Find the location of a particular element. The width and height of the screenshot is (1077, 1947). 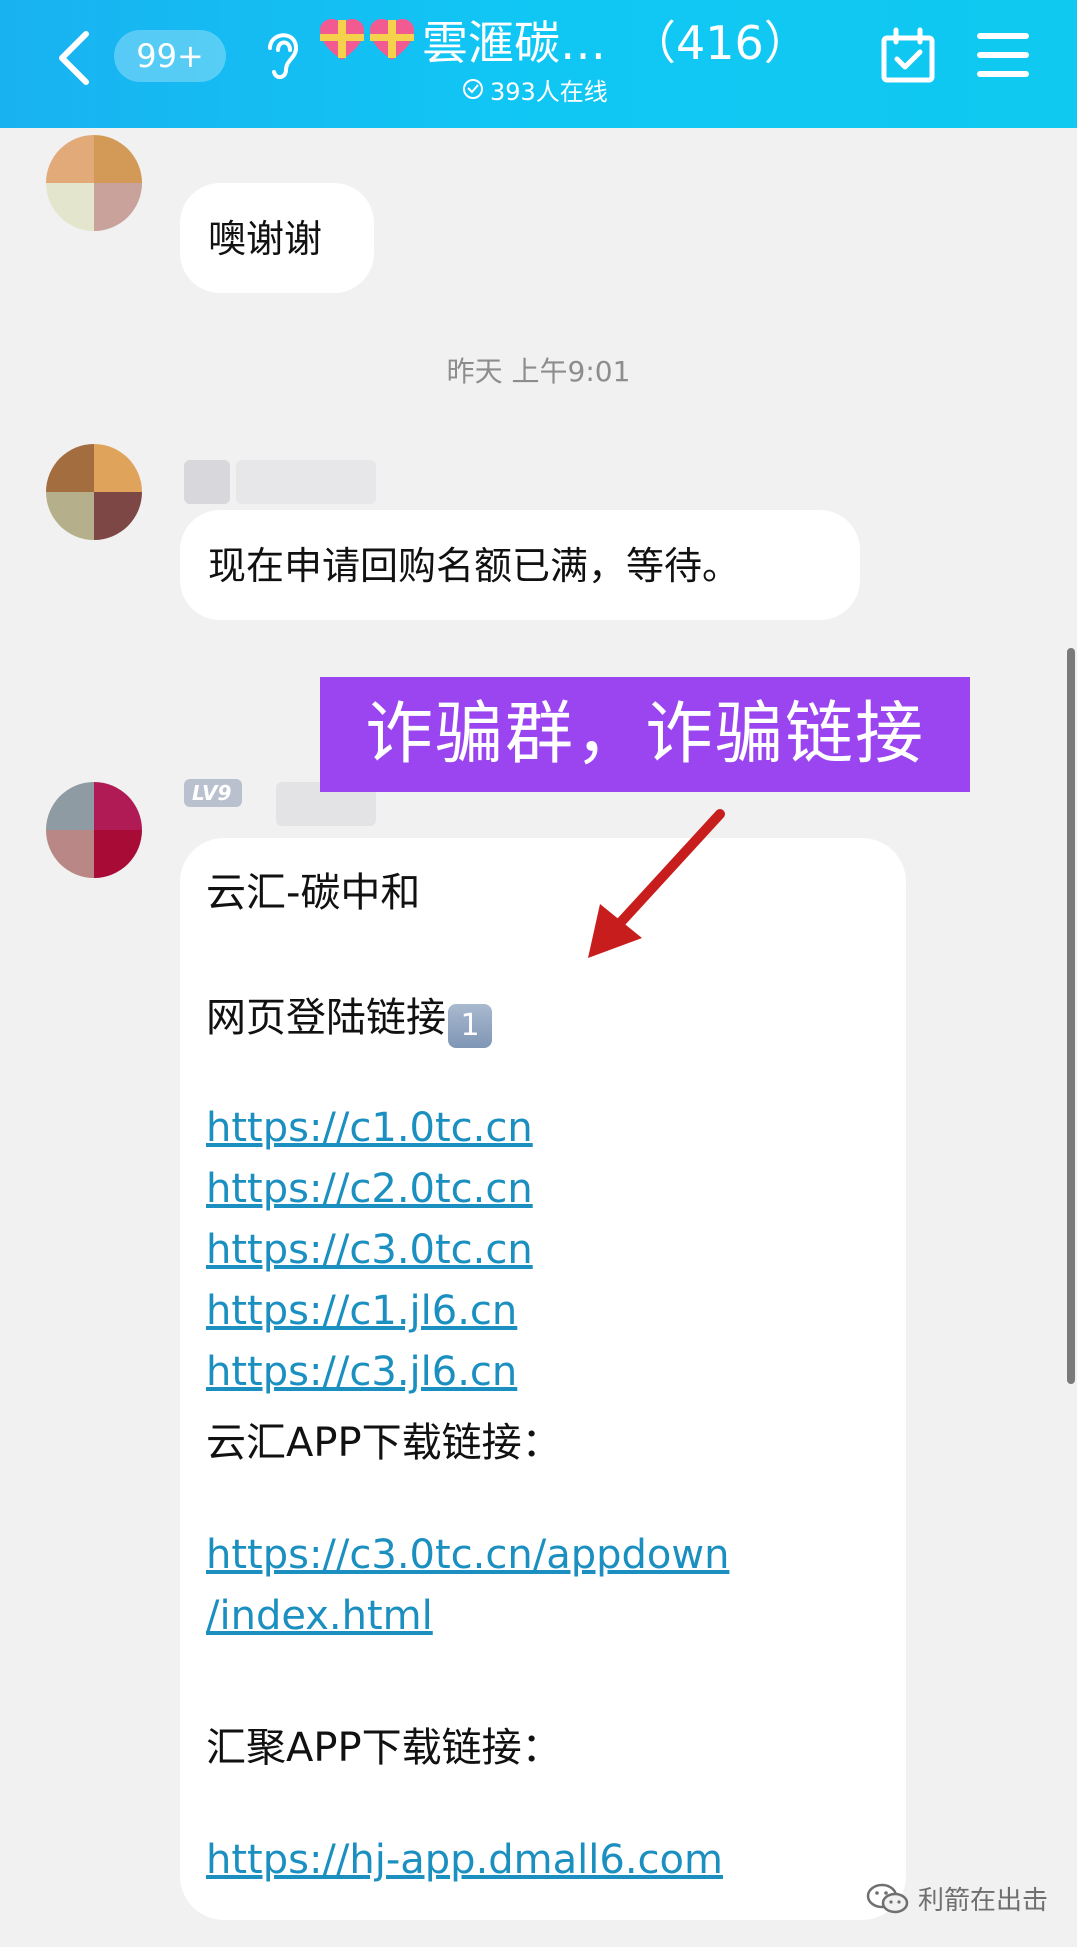

keycap-one-icon: 1 is located at coordinates (470, 1026).